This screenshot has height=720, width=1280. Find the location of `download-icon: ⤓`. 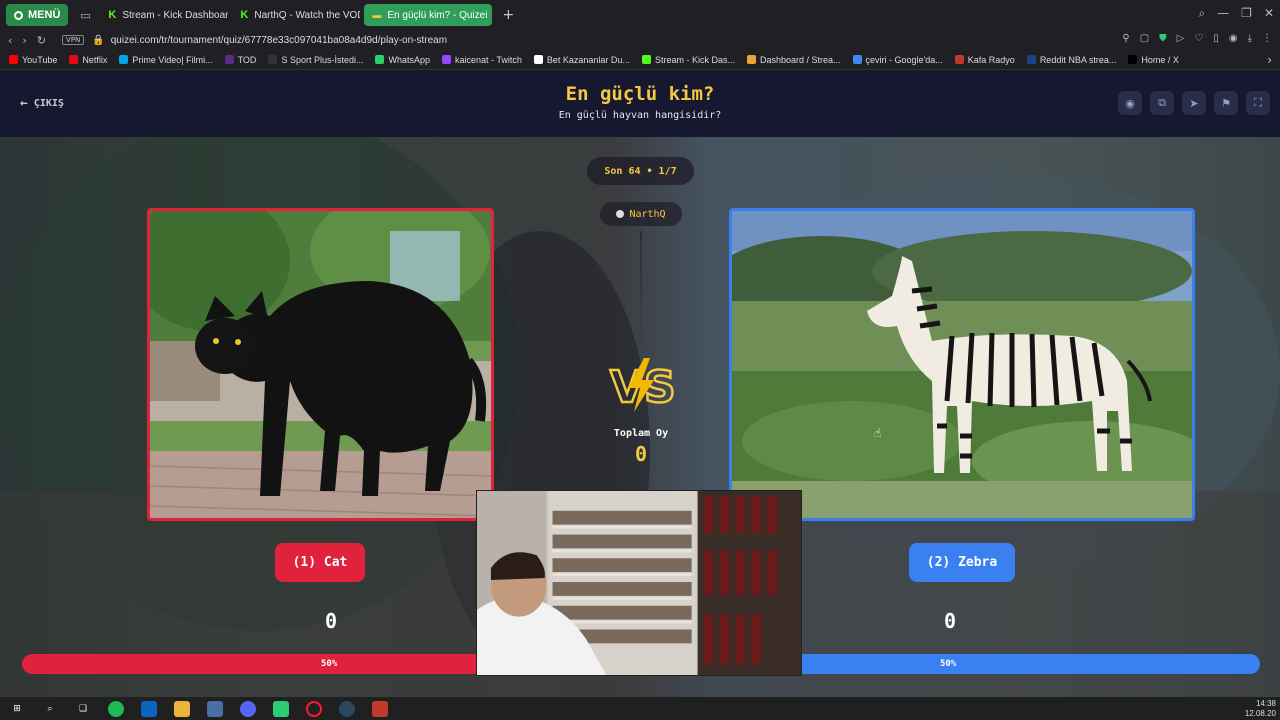

download-icon: ⤓ is located at coordinates (1250, 38).